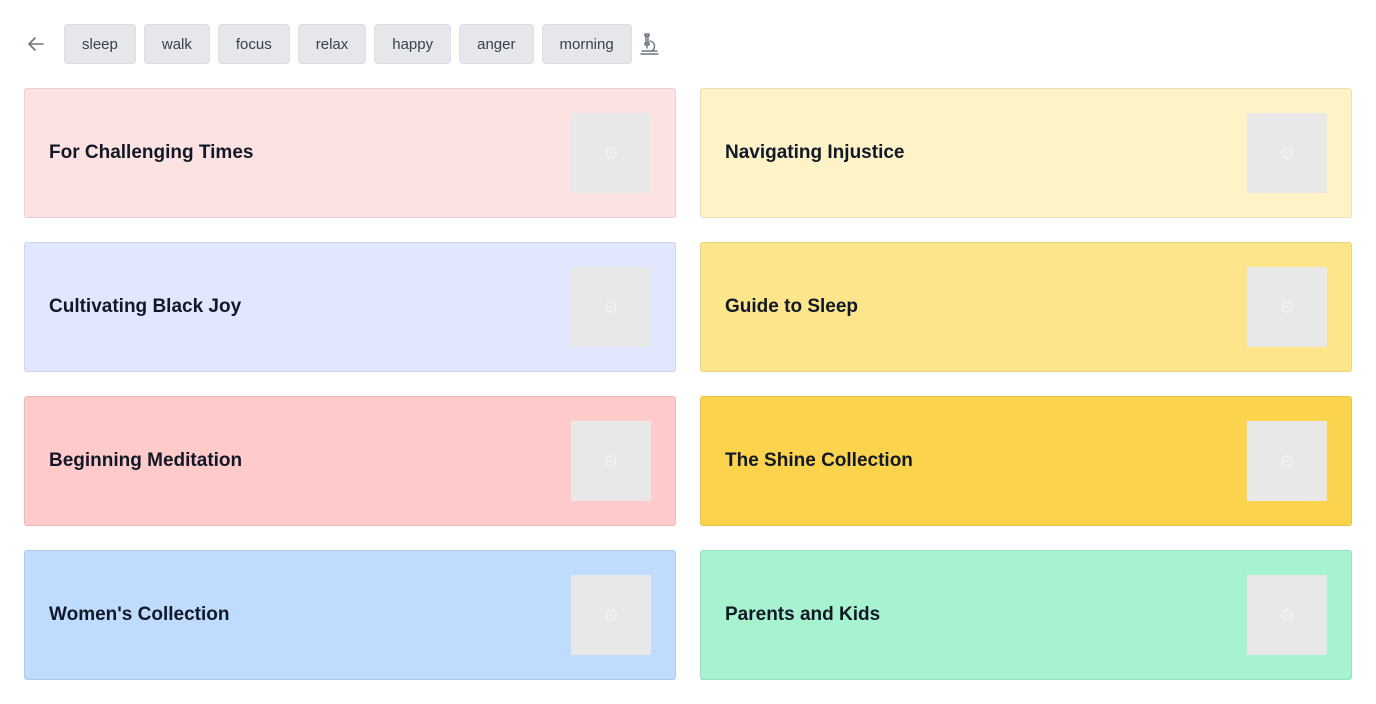 The height and width of the screenshot is (704, 1376). Describe the element at coordinates (586, 44) in the screenshot. I see `chip-morning: morning` at that location.